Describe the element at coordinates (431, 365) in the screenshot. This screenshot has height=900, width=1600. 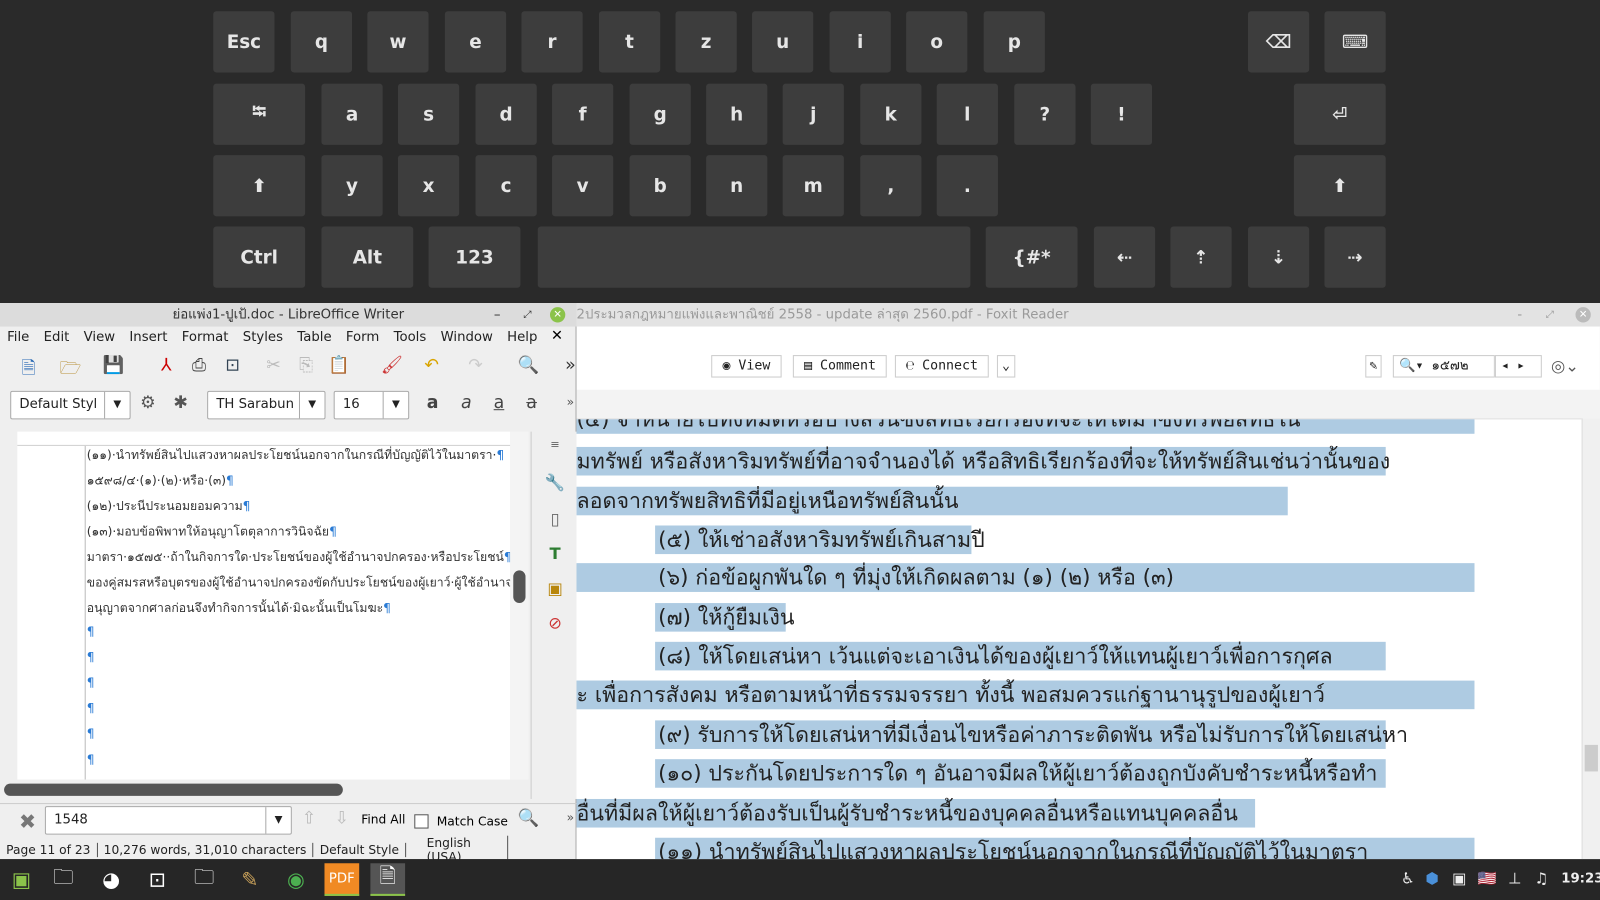
I see `undo-icon: ↶` at that location.